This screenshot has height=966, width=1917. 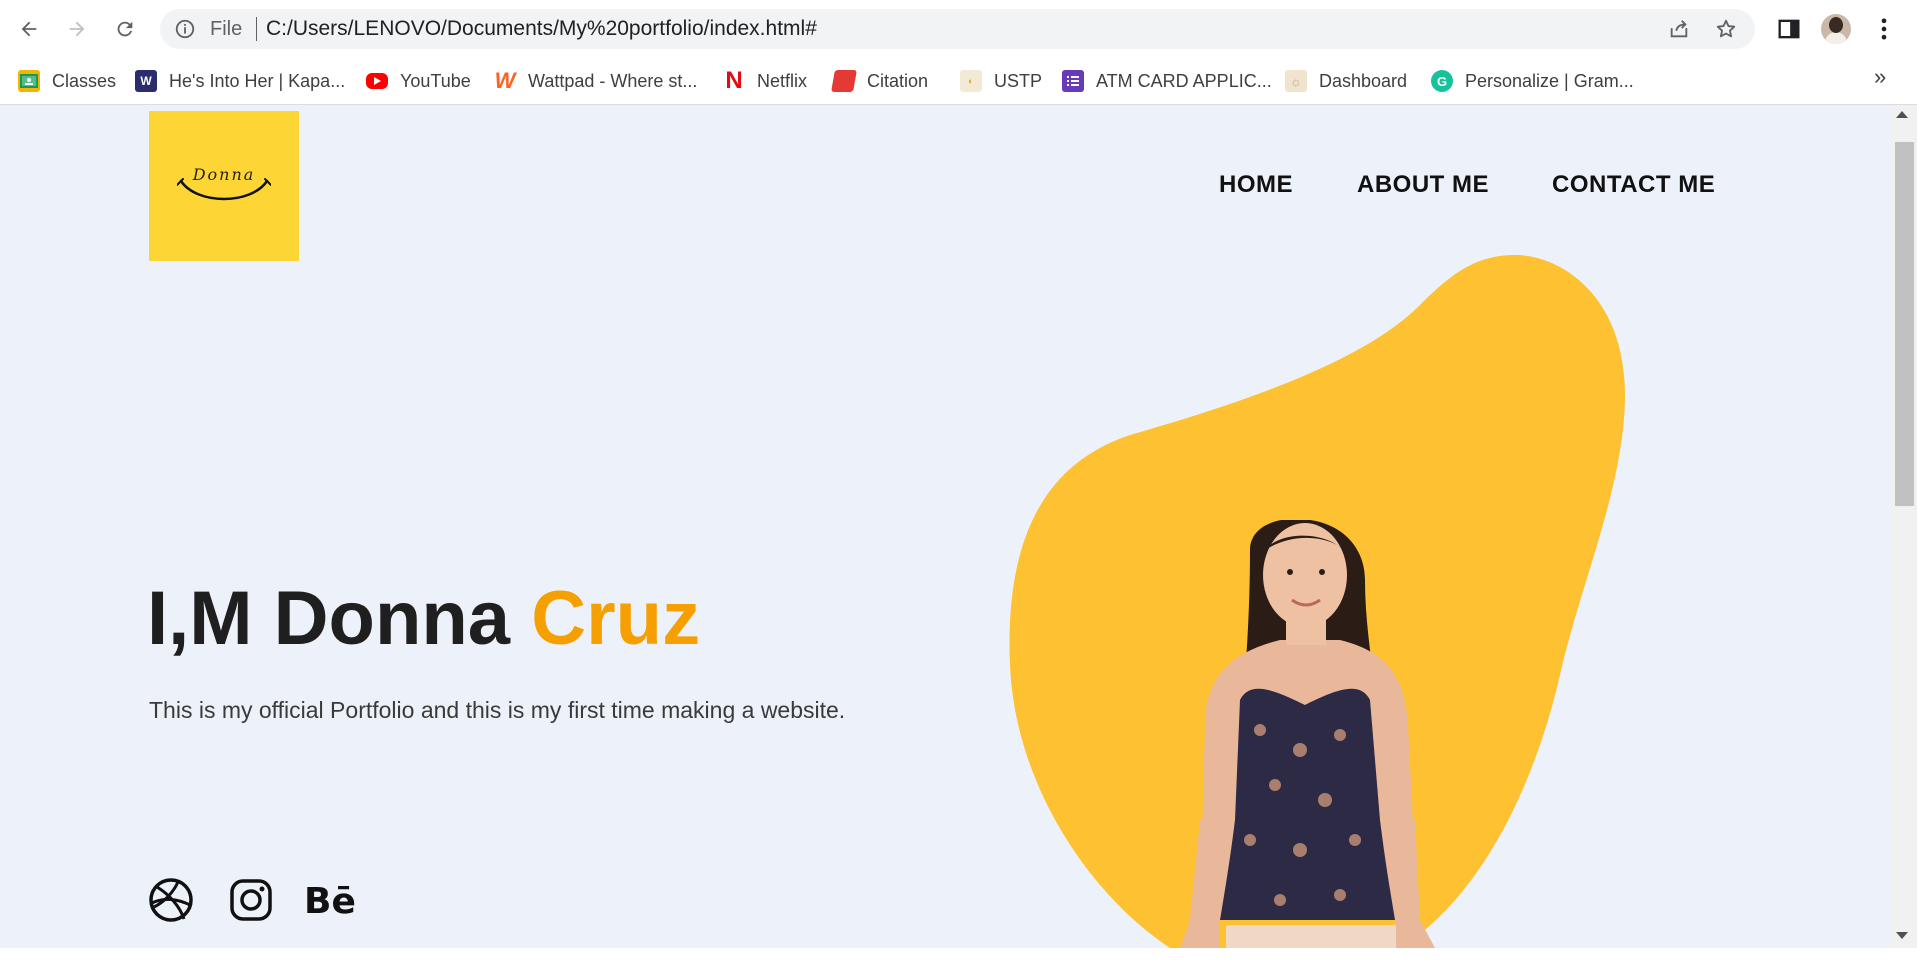 What do you see at coordinates (1789, 29) in the screenshot?
I see `side-panel-icon` at bounding box center [1789, 29].